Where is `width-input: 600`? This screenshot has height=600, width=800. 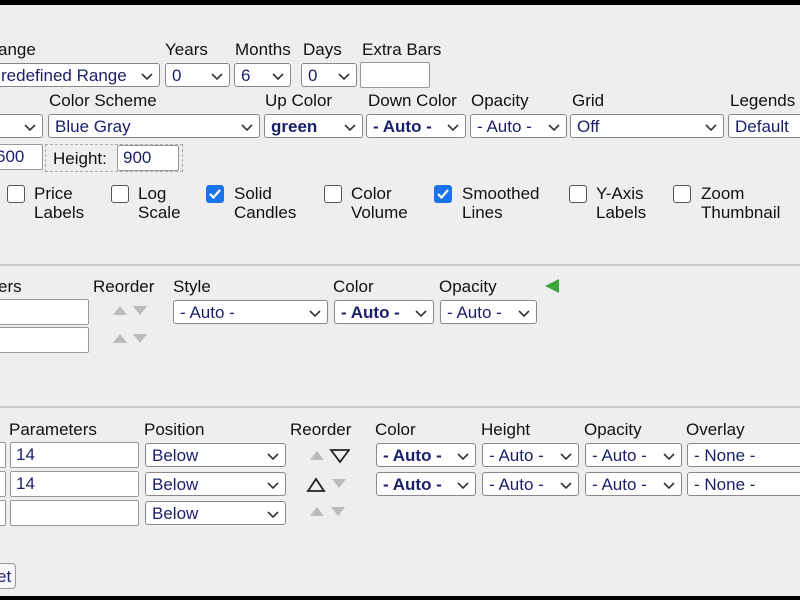
width-input: 600 is located at coordinates (21, 157).